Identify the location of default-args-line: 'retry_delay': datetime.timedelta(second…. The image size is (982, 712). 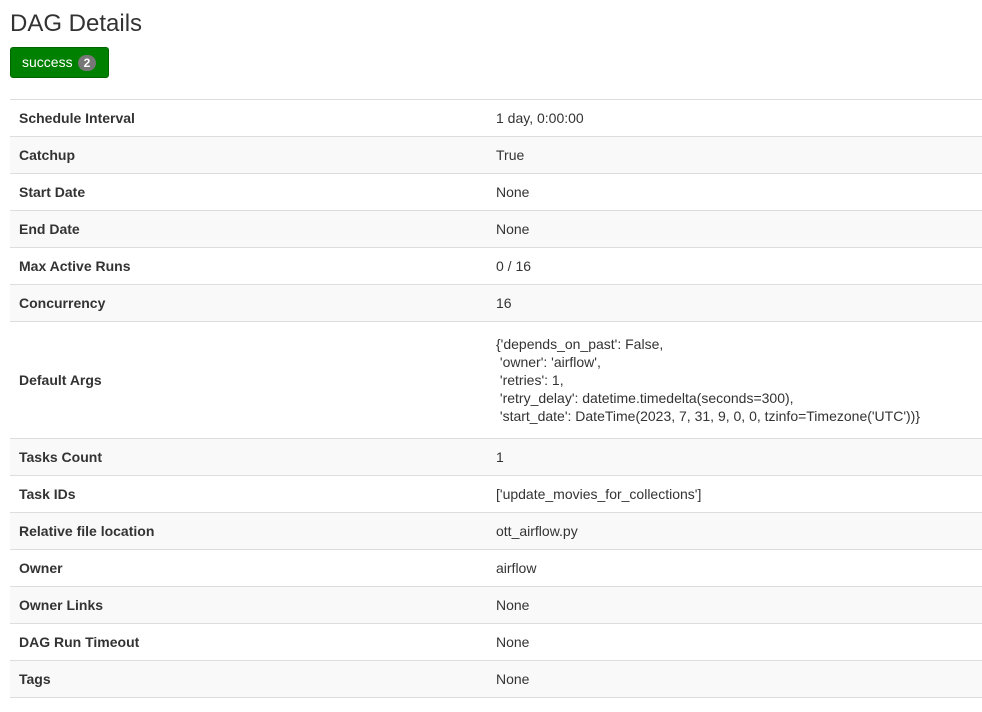
(645, 398).